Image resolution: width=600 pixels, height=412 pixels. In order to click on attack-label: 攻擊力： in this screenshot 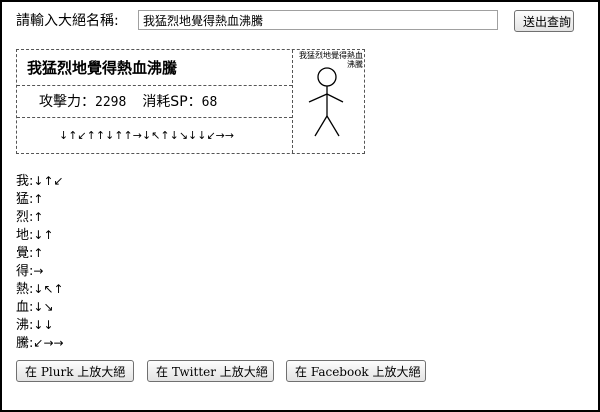, I will do `click(67, 102)`.